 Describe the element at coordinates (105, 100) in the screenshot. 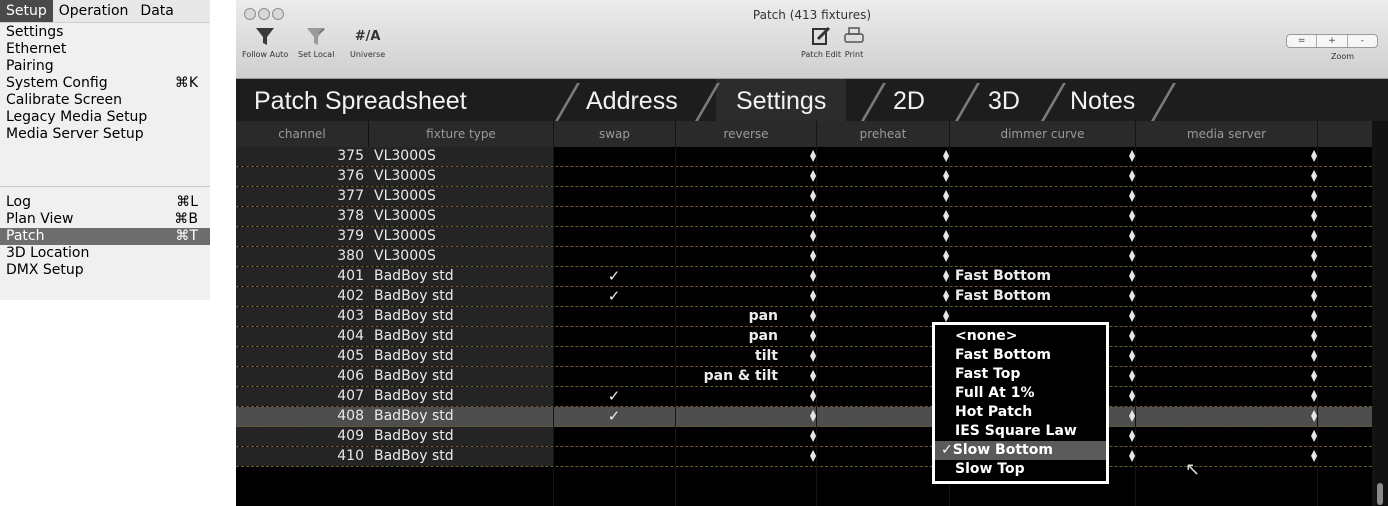

I see `menu-item-calibrate-screen: Calibrate Screen` at that location.